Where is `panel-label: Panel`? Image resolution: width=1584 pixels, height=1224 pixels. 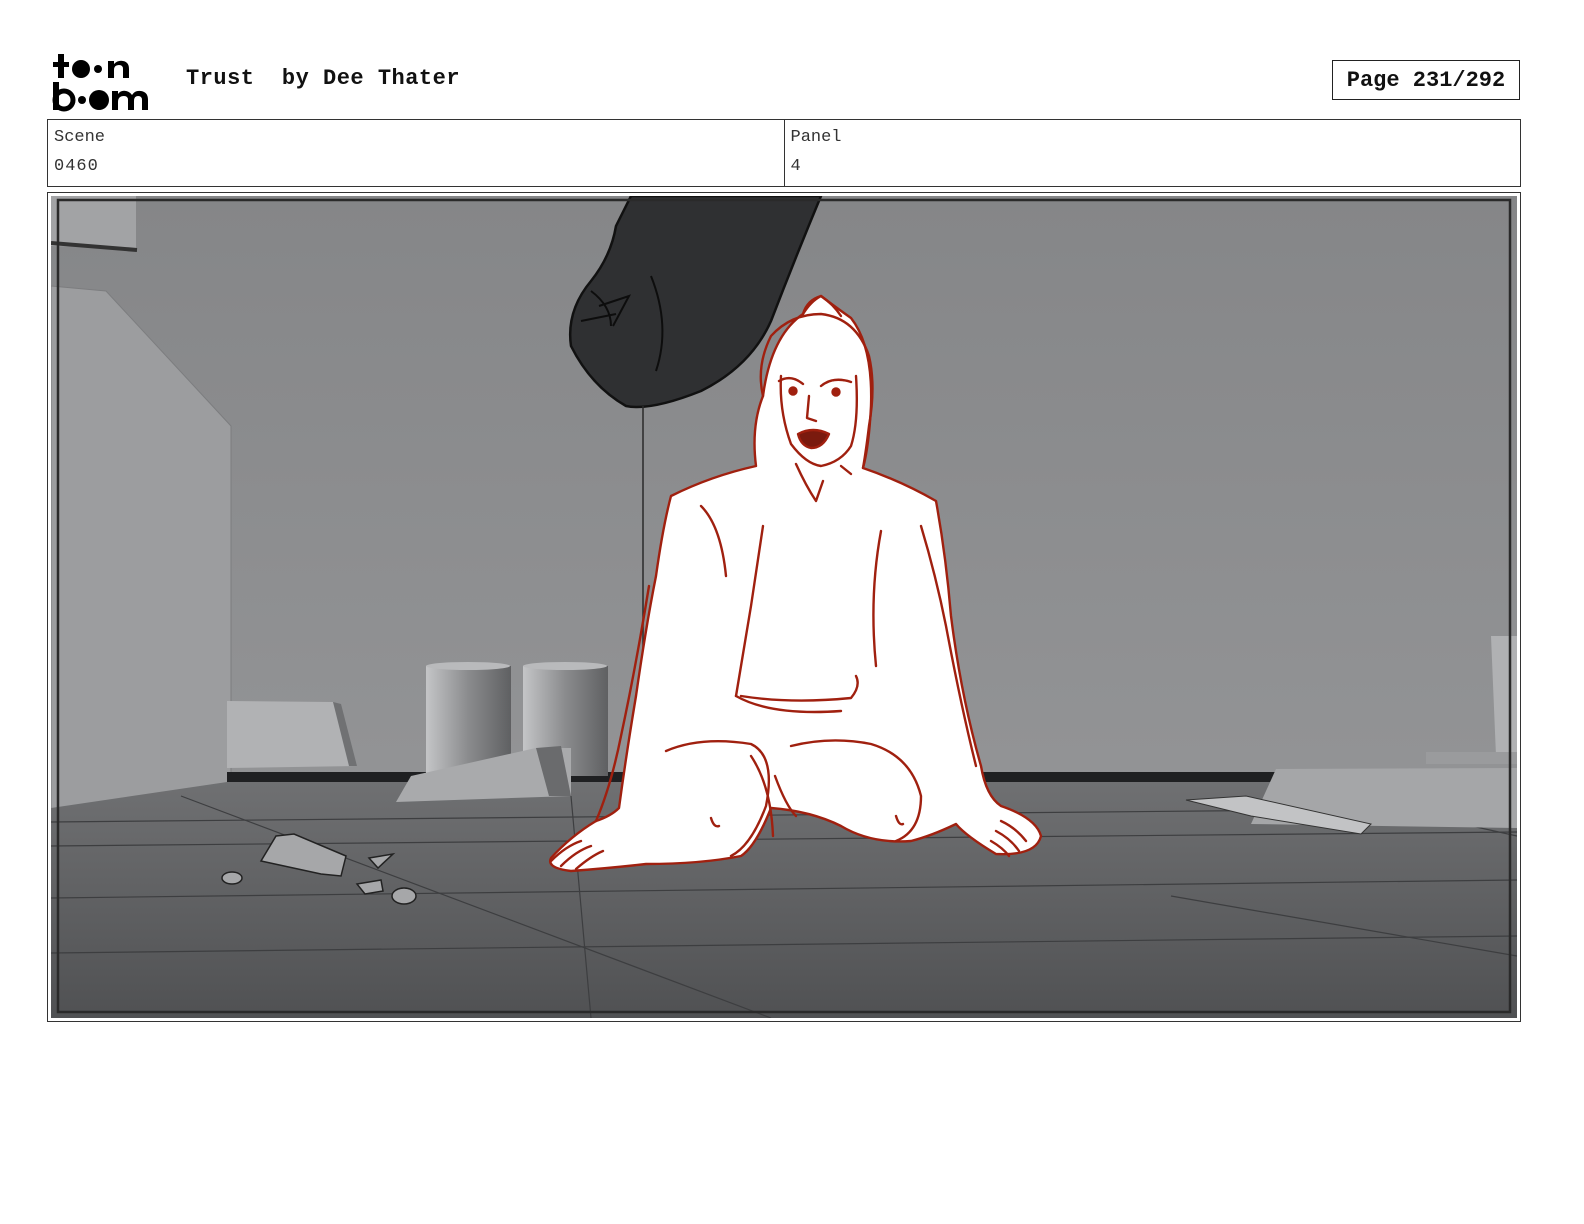
panel-label: Panel is located at coordinates (816, 137).